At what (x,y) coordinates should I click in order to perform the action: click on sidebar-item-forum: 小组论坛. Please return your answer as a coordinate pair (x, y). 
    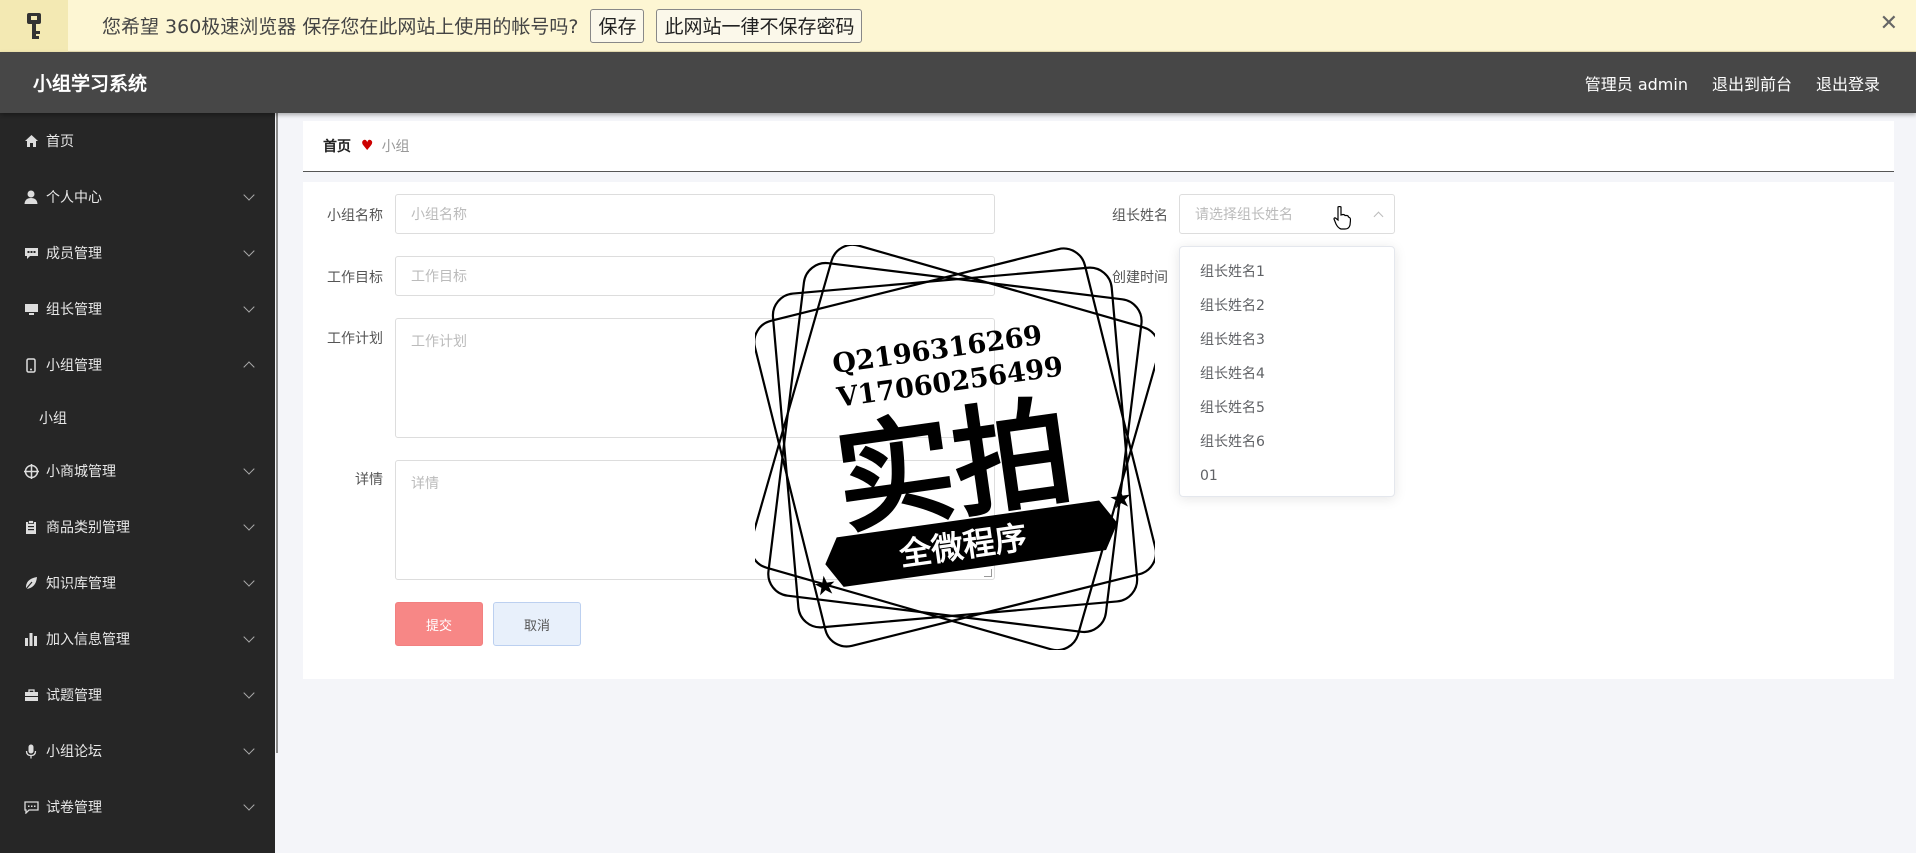
    Looking at the image, I should click on (137, 751).